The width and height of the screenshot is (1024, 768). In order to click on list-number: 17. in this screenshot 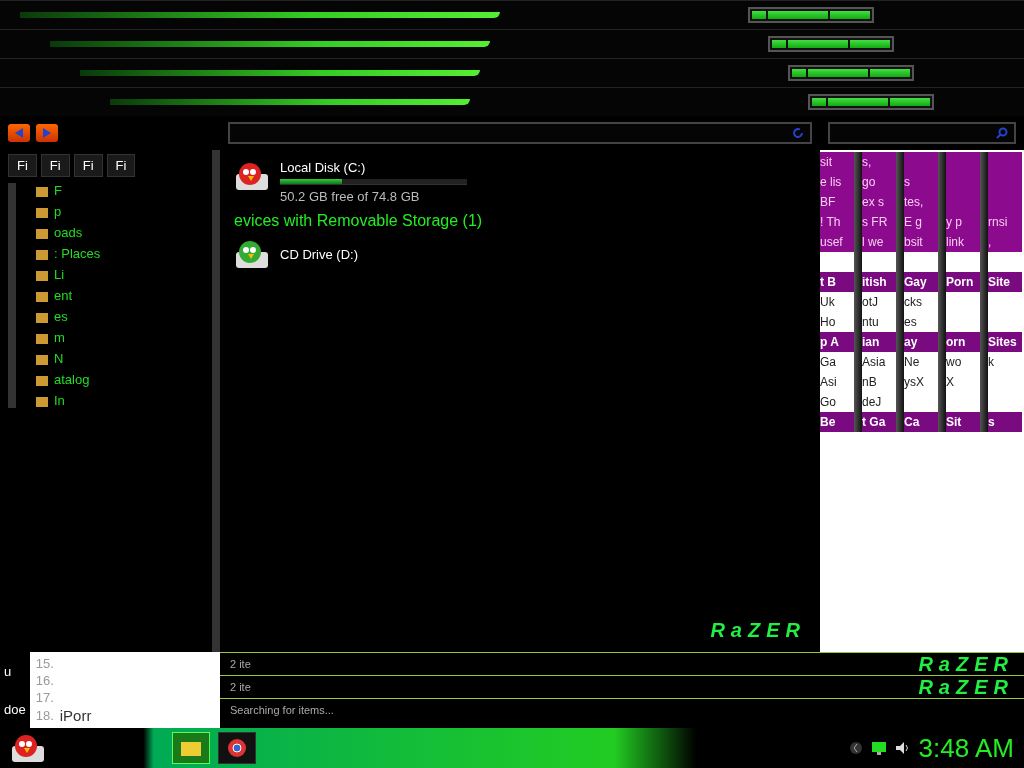, I will do `click(44, 697)`.